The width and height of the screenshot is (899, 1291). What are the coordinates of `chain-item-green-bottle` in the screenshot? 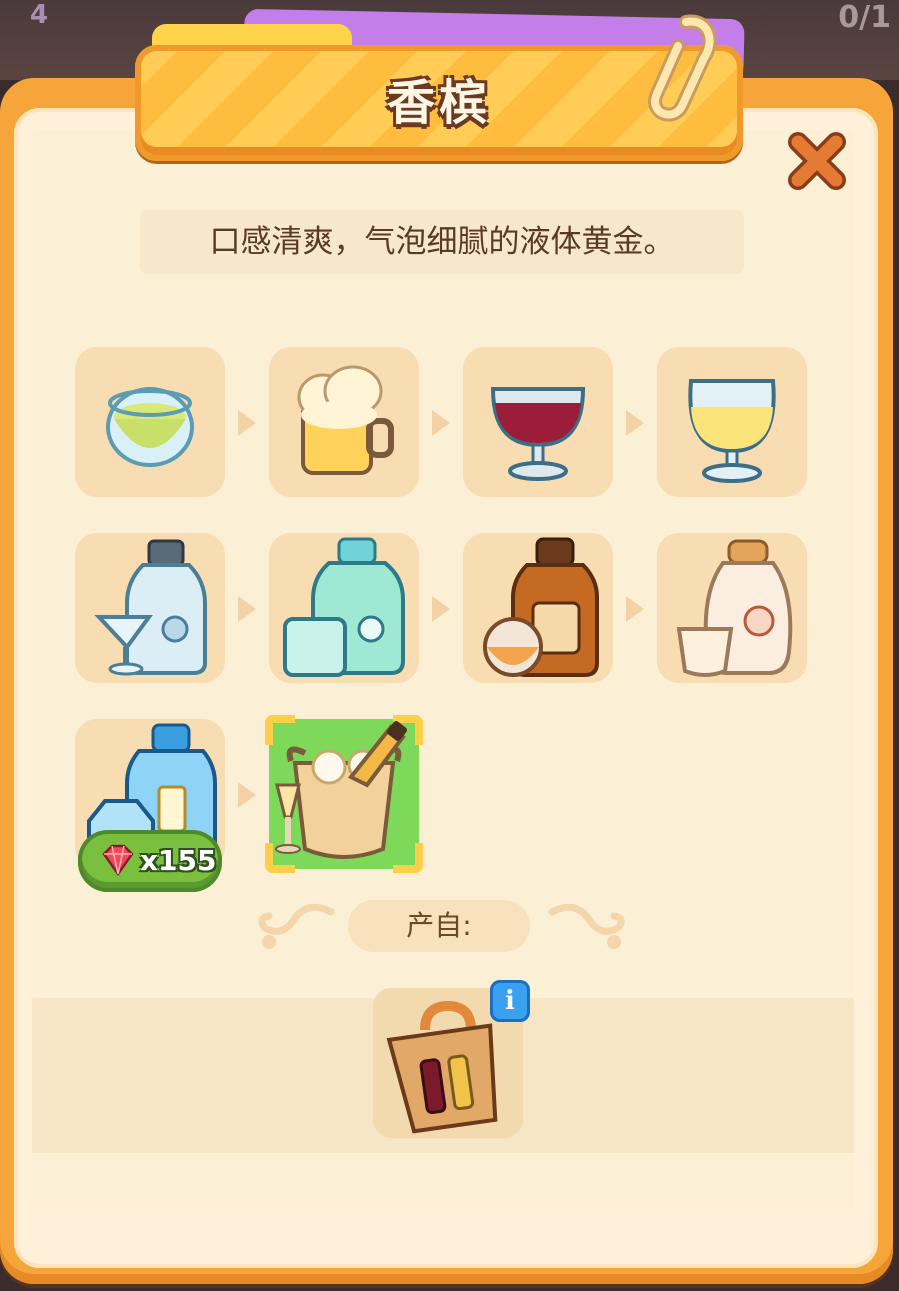 It's located at (344, 608).